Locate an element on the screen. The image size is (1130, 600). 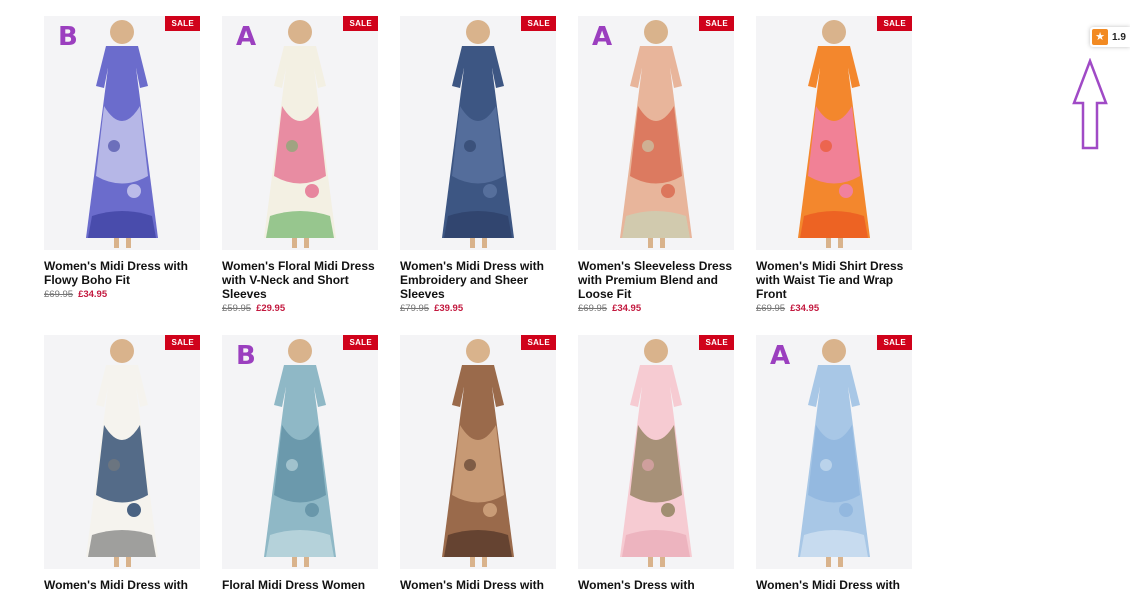
product-title: Women's Midi Dress with Flowy Boho Fit is located at coordinates (122, 273).